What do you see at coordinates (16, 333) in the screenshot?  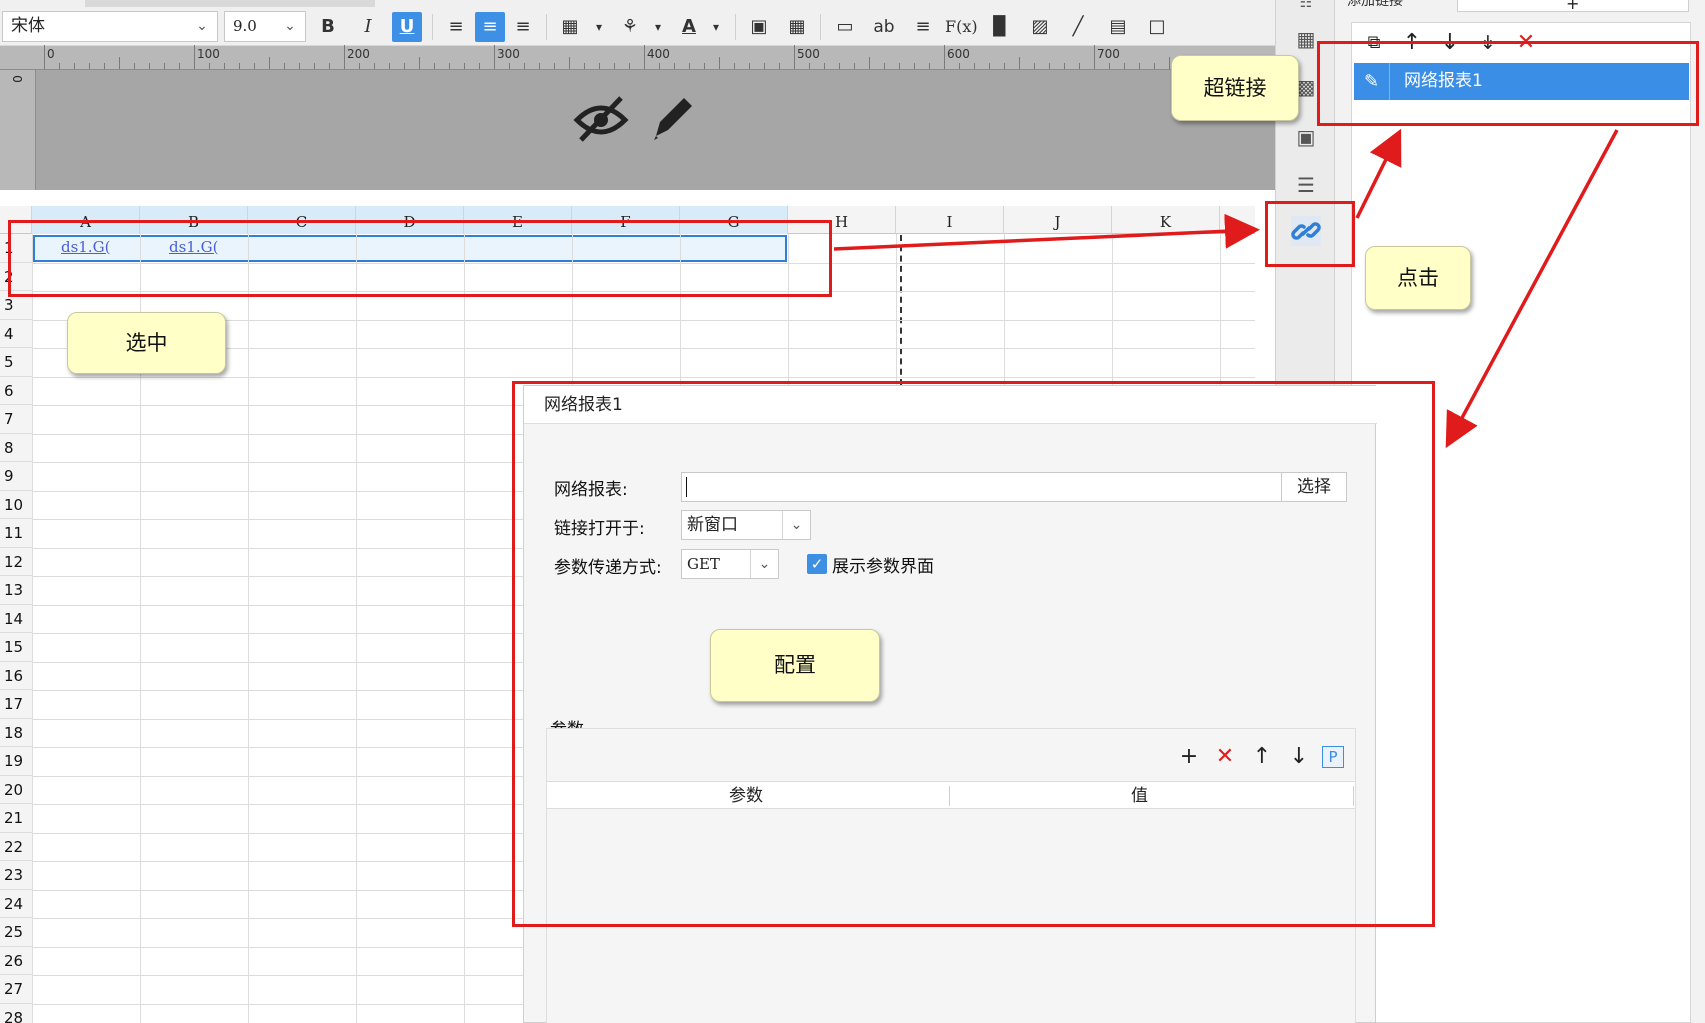 I see `row-header: 4` at bounding box center [16, 333].